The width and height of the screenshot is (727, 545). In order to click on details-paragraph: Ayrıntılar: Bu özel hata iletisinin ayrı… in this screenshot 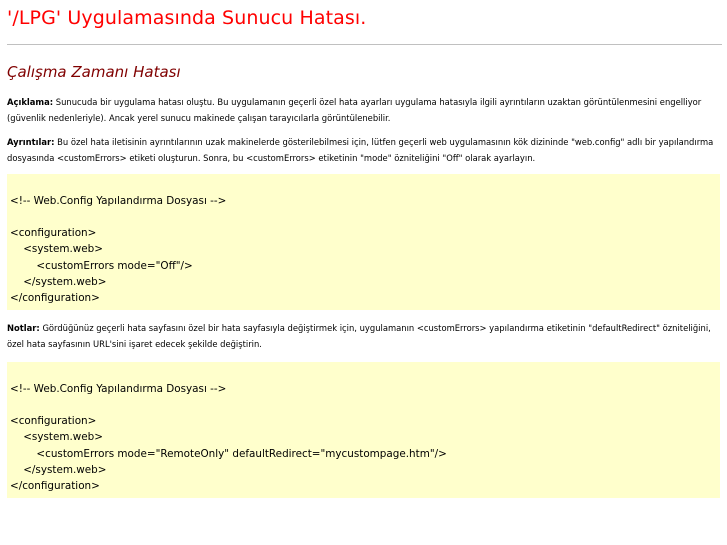, I will do `click(363, 150)`.